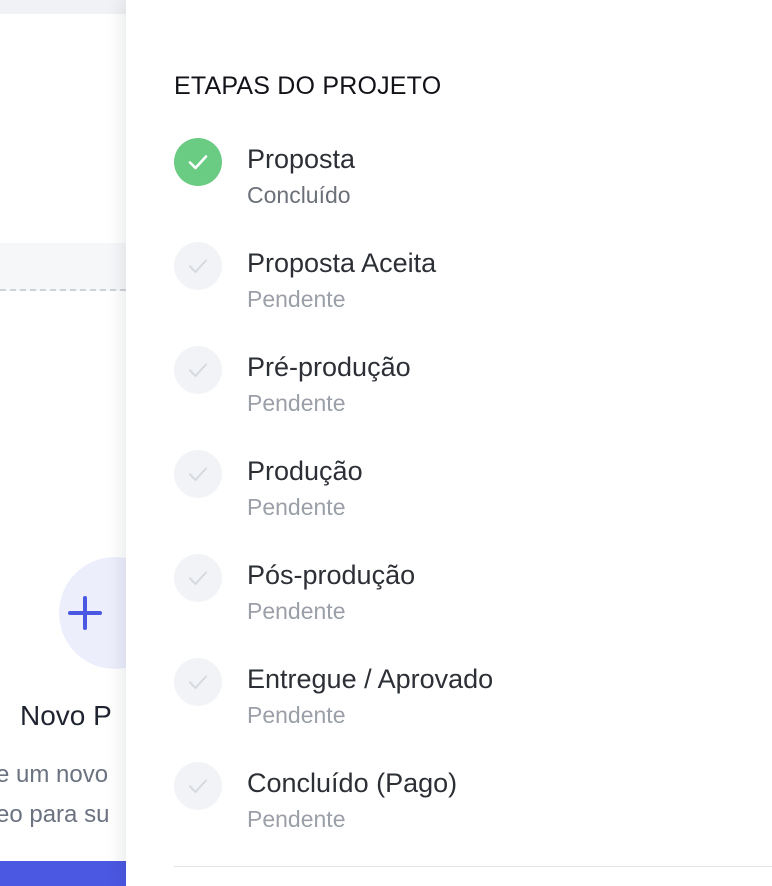 This screenshot has height=886, width=772. I want to click on step-name: Entregue / Aprovado, so click(370, 679).